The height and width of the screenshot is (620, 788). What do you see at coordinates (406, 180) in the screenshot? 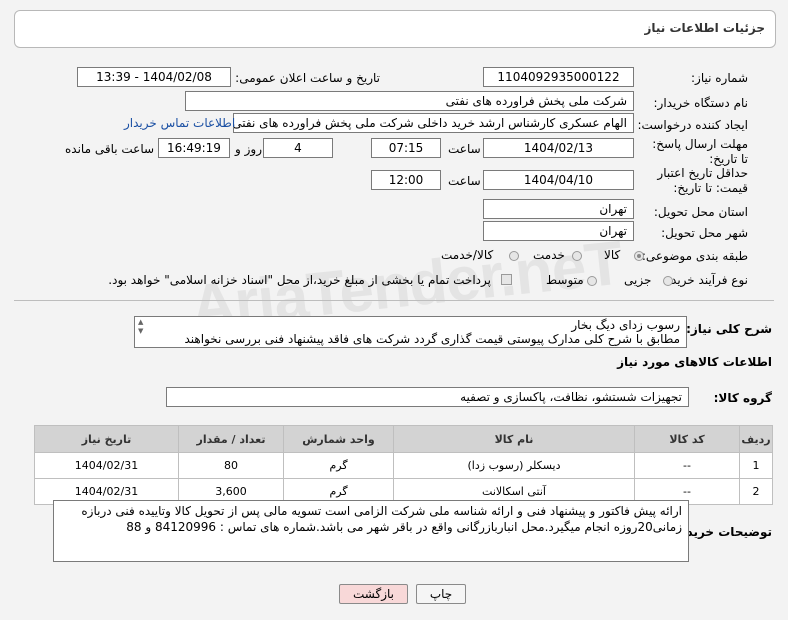
I see `price-time-field: 12:00` at bounding box center [406, 180].